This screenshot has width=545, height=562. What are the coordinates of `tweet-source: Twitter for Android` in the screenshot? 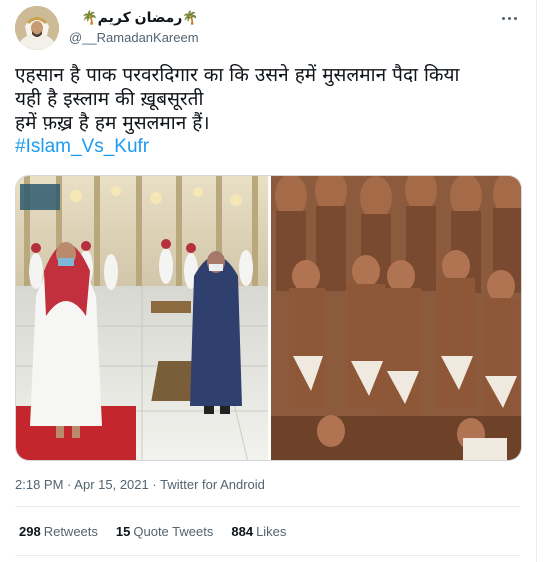 It's located at (212, 484).